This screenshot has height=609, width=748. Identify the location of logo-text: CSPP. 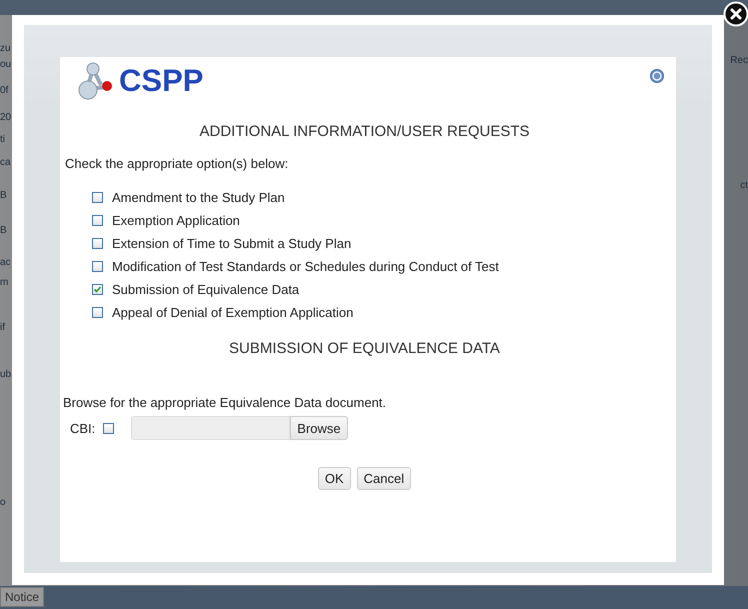
(161, 81).